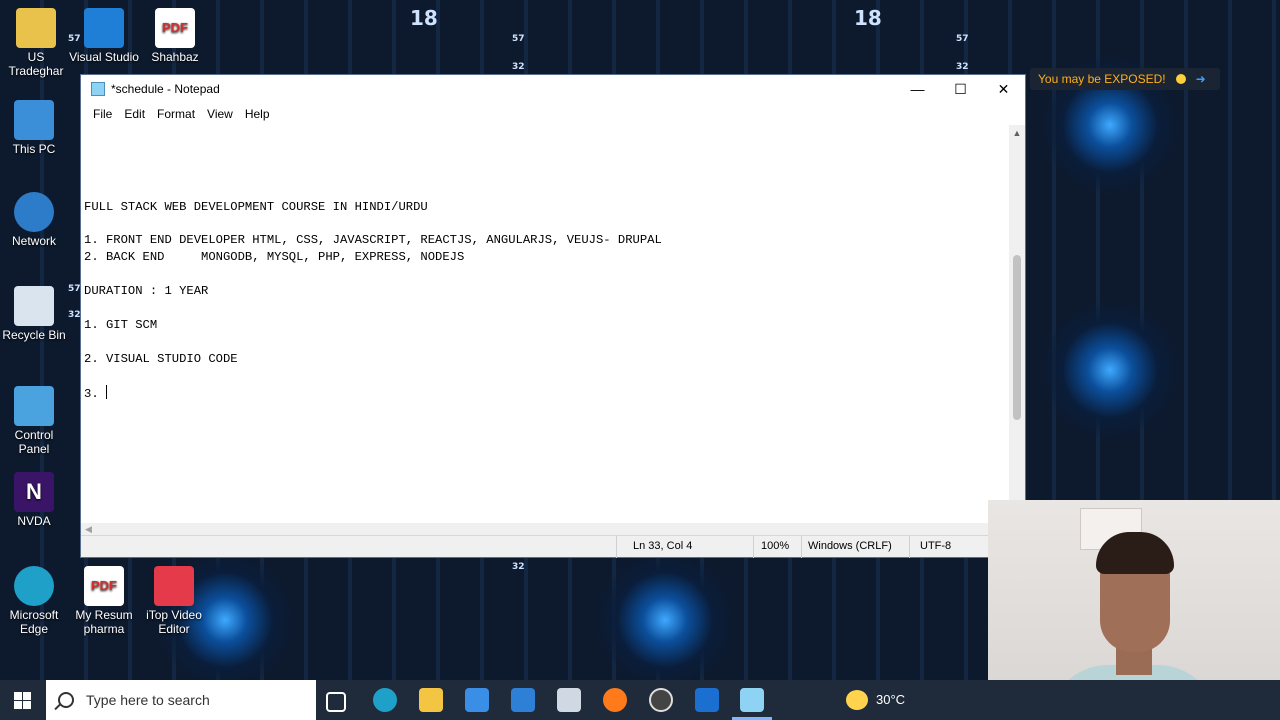 The image size is (1280, 720). I want to click on desktop-icon-visual-studio: Visual Studio, so click(104, 36).